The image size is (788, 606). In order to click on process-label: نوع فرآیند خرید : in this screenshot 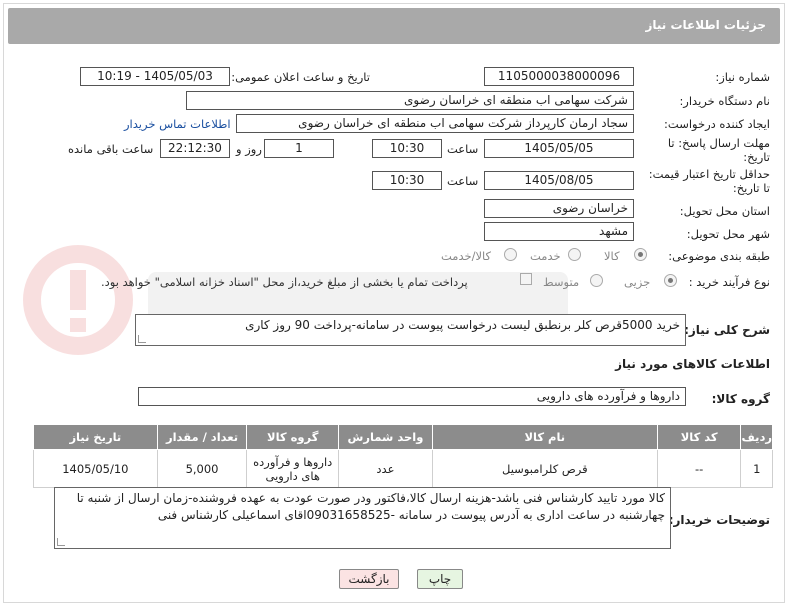, I will do `click(729, 282)`.